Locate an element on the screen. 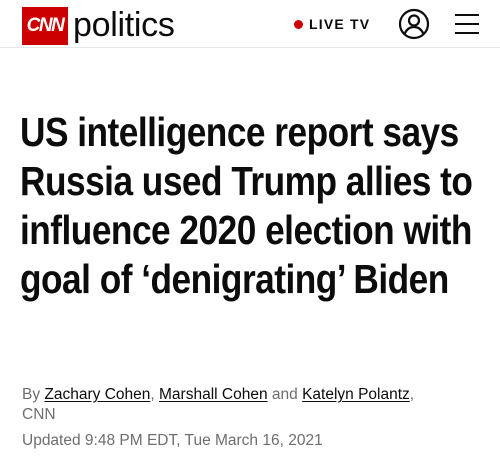  hamburger-menu-icon is located at coordinates (467, 24).